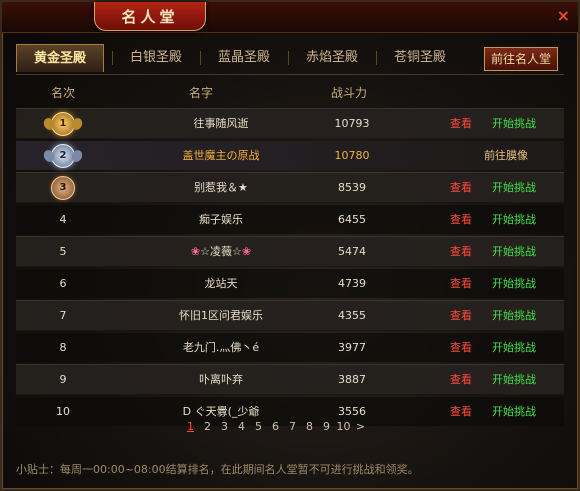  Describe the element at coordinates (275, 426) in the screenshot. I see `page-link: 6` at that location.